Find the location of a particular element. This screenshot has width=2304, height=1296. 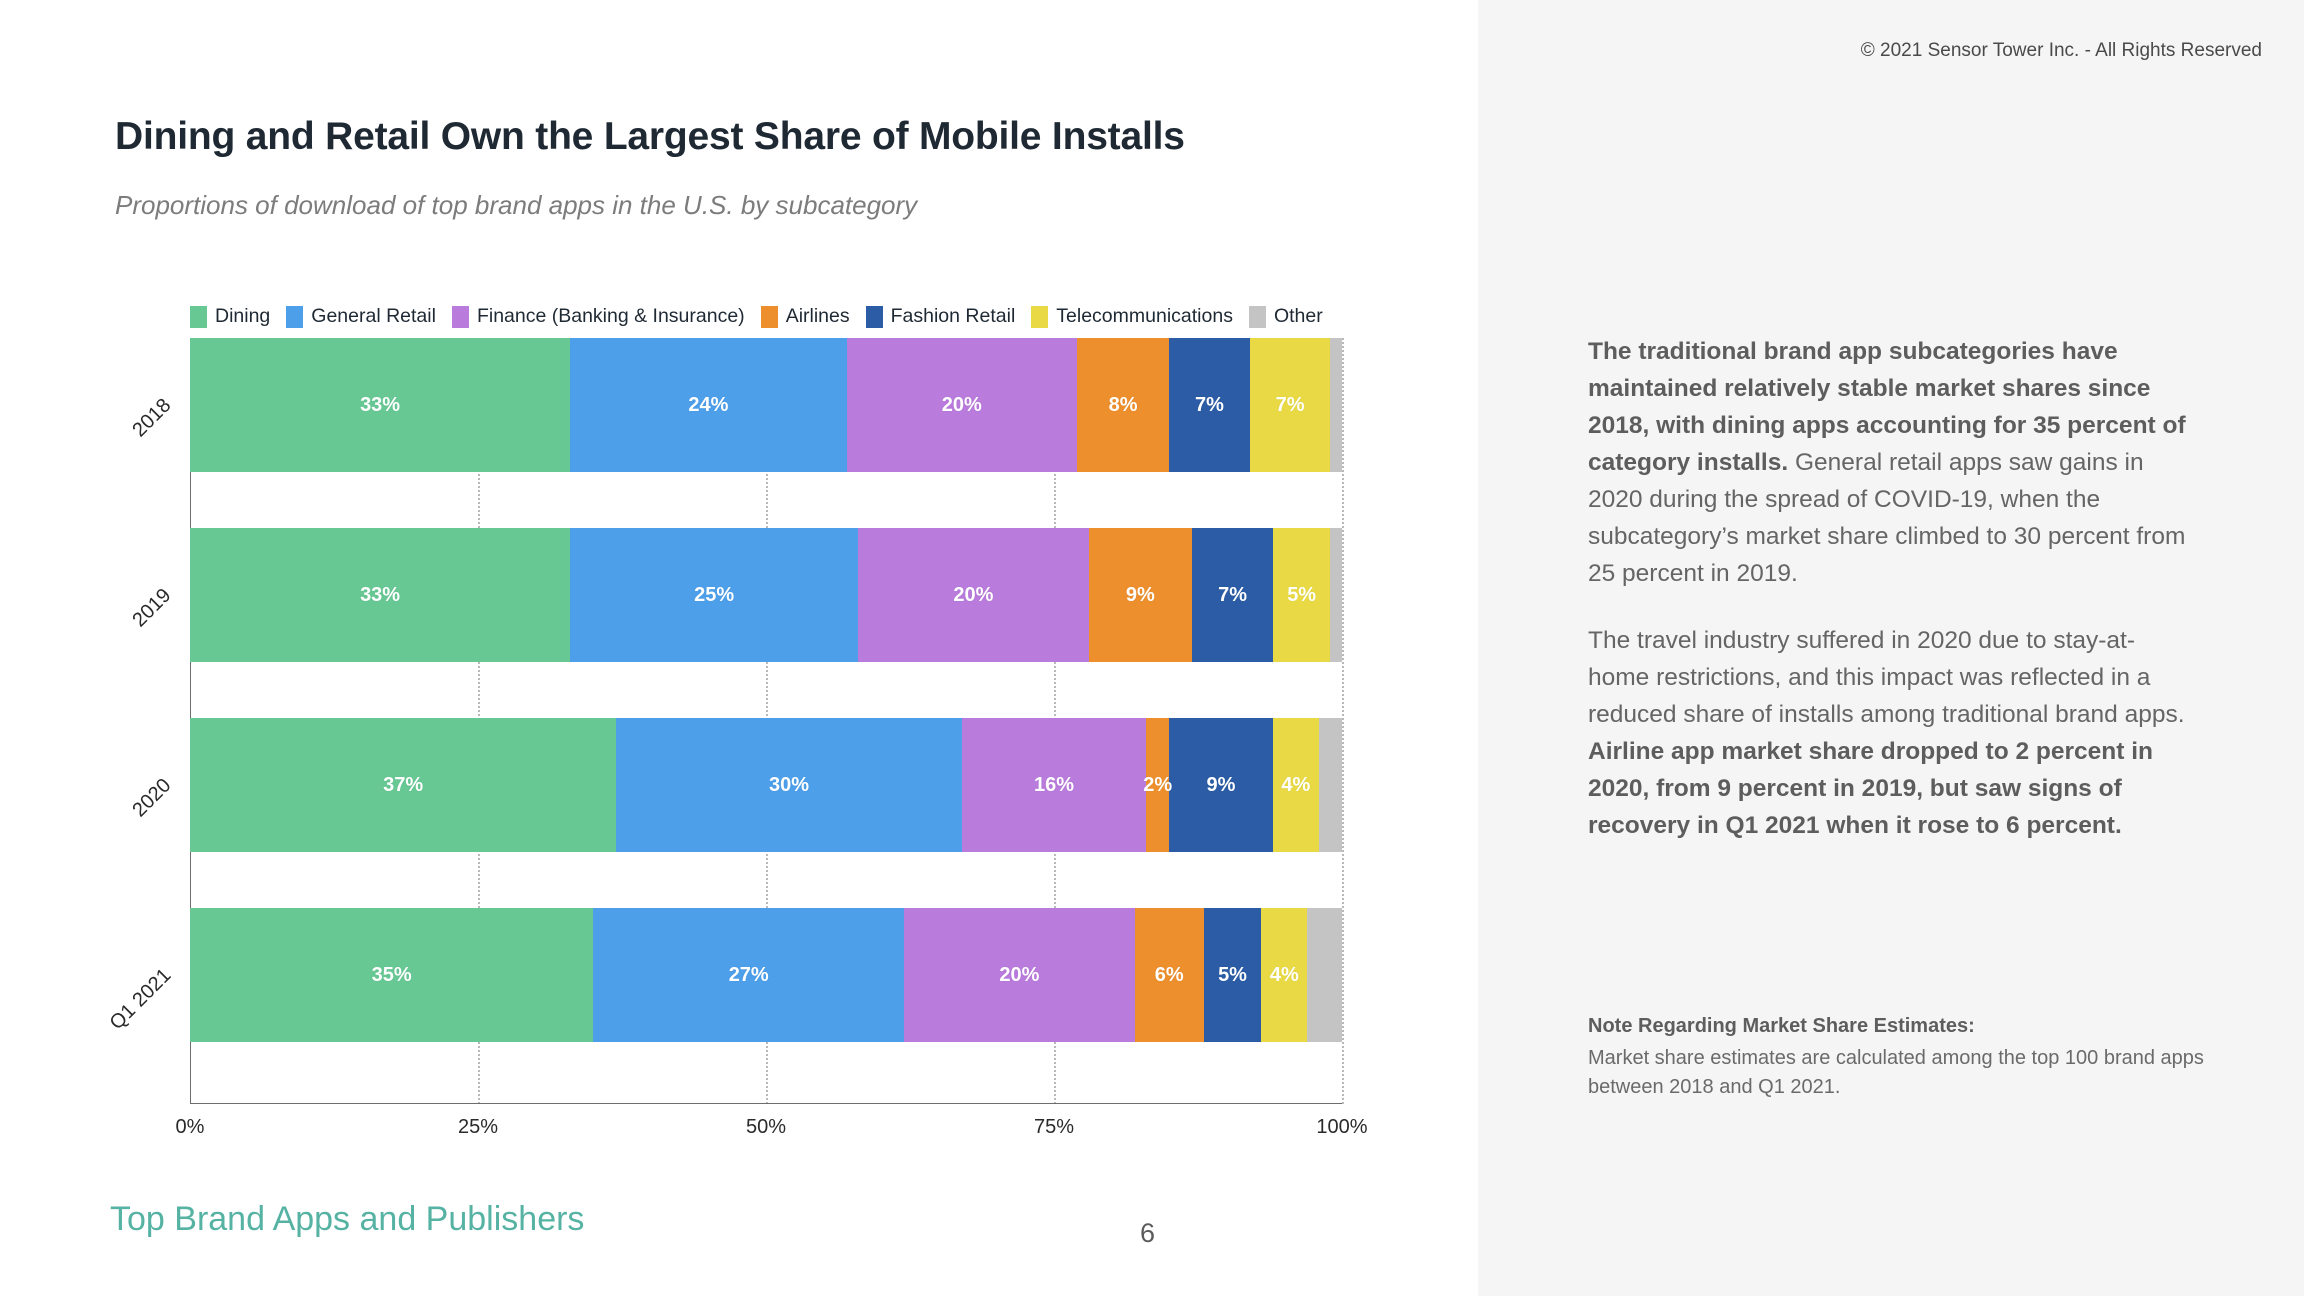

bar-row: 37% 30% 16% 2% 9% 4% is located at coordinates (766, 785).